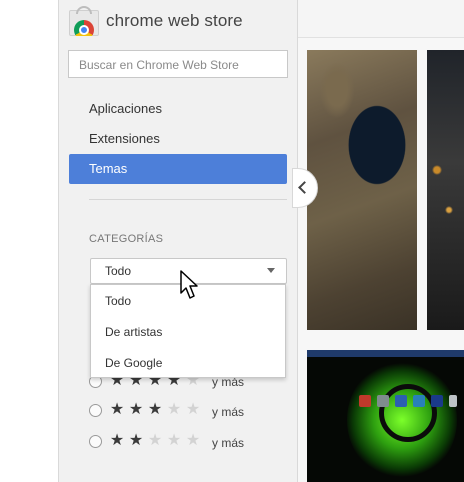  I want to click on categories-heading: CATEGORÍAS, so click(126, 239).